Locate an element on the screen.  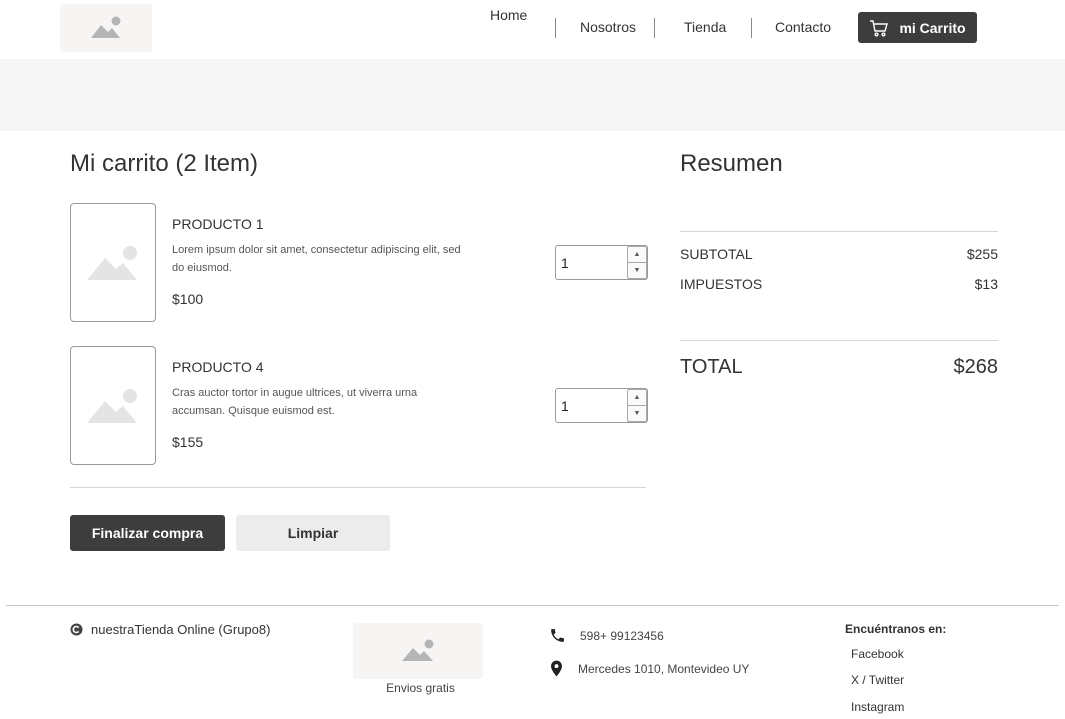
nav-tienda: Tienda is located at coordinates (705, 27).